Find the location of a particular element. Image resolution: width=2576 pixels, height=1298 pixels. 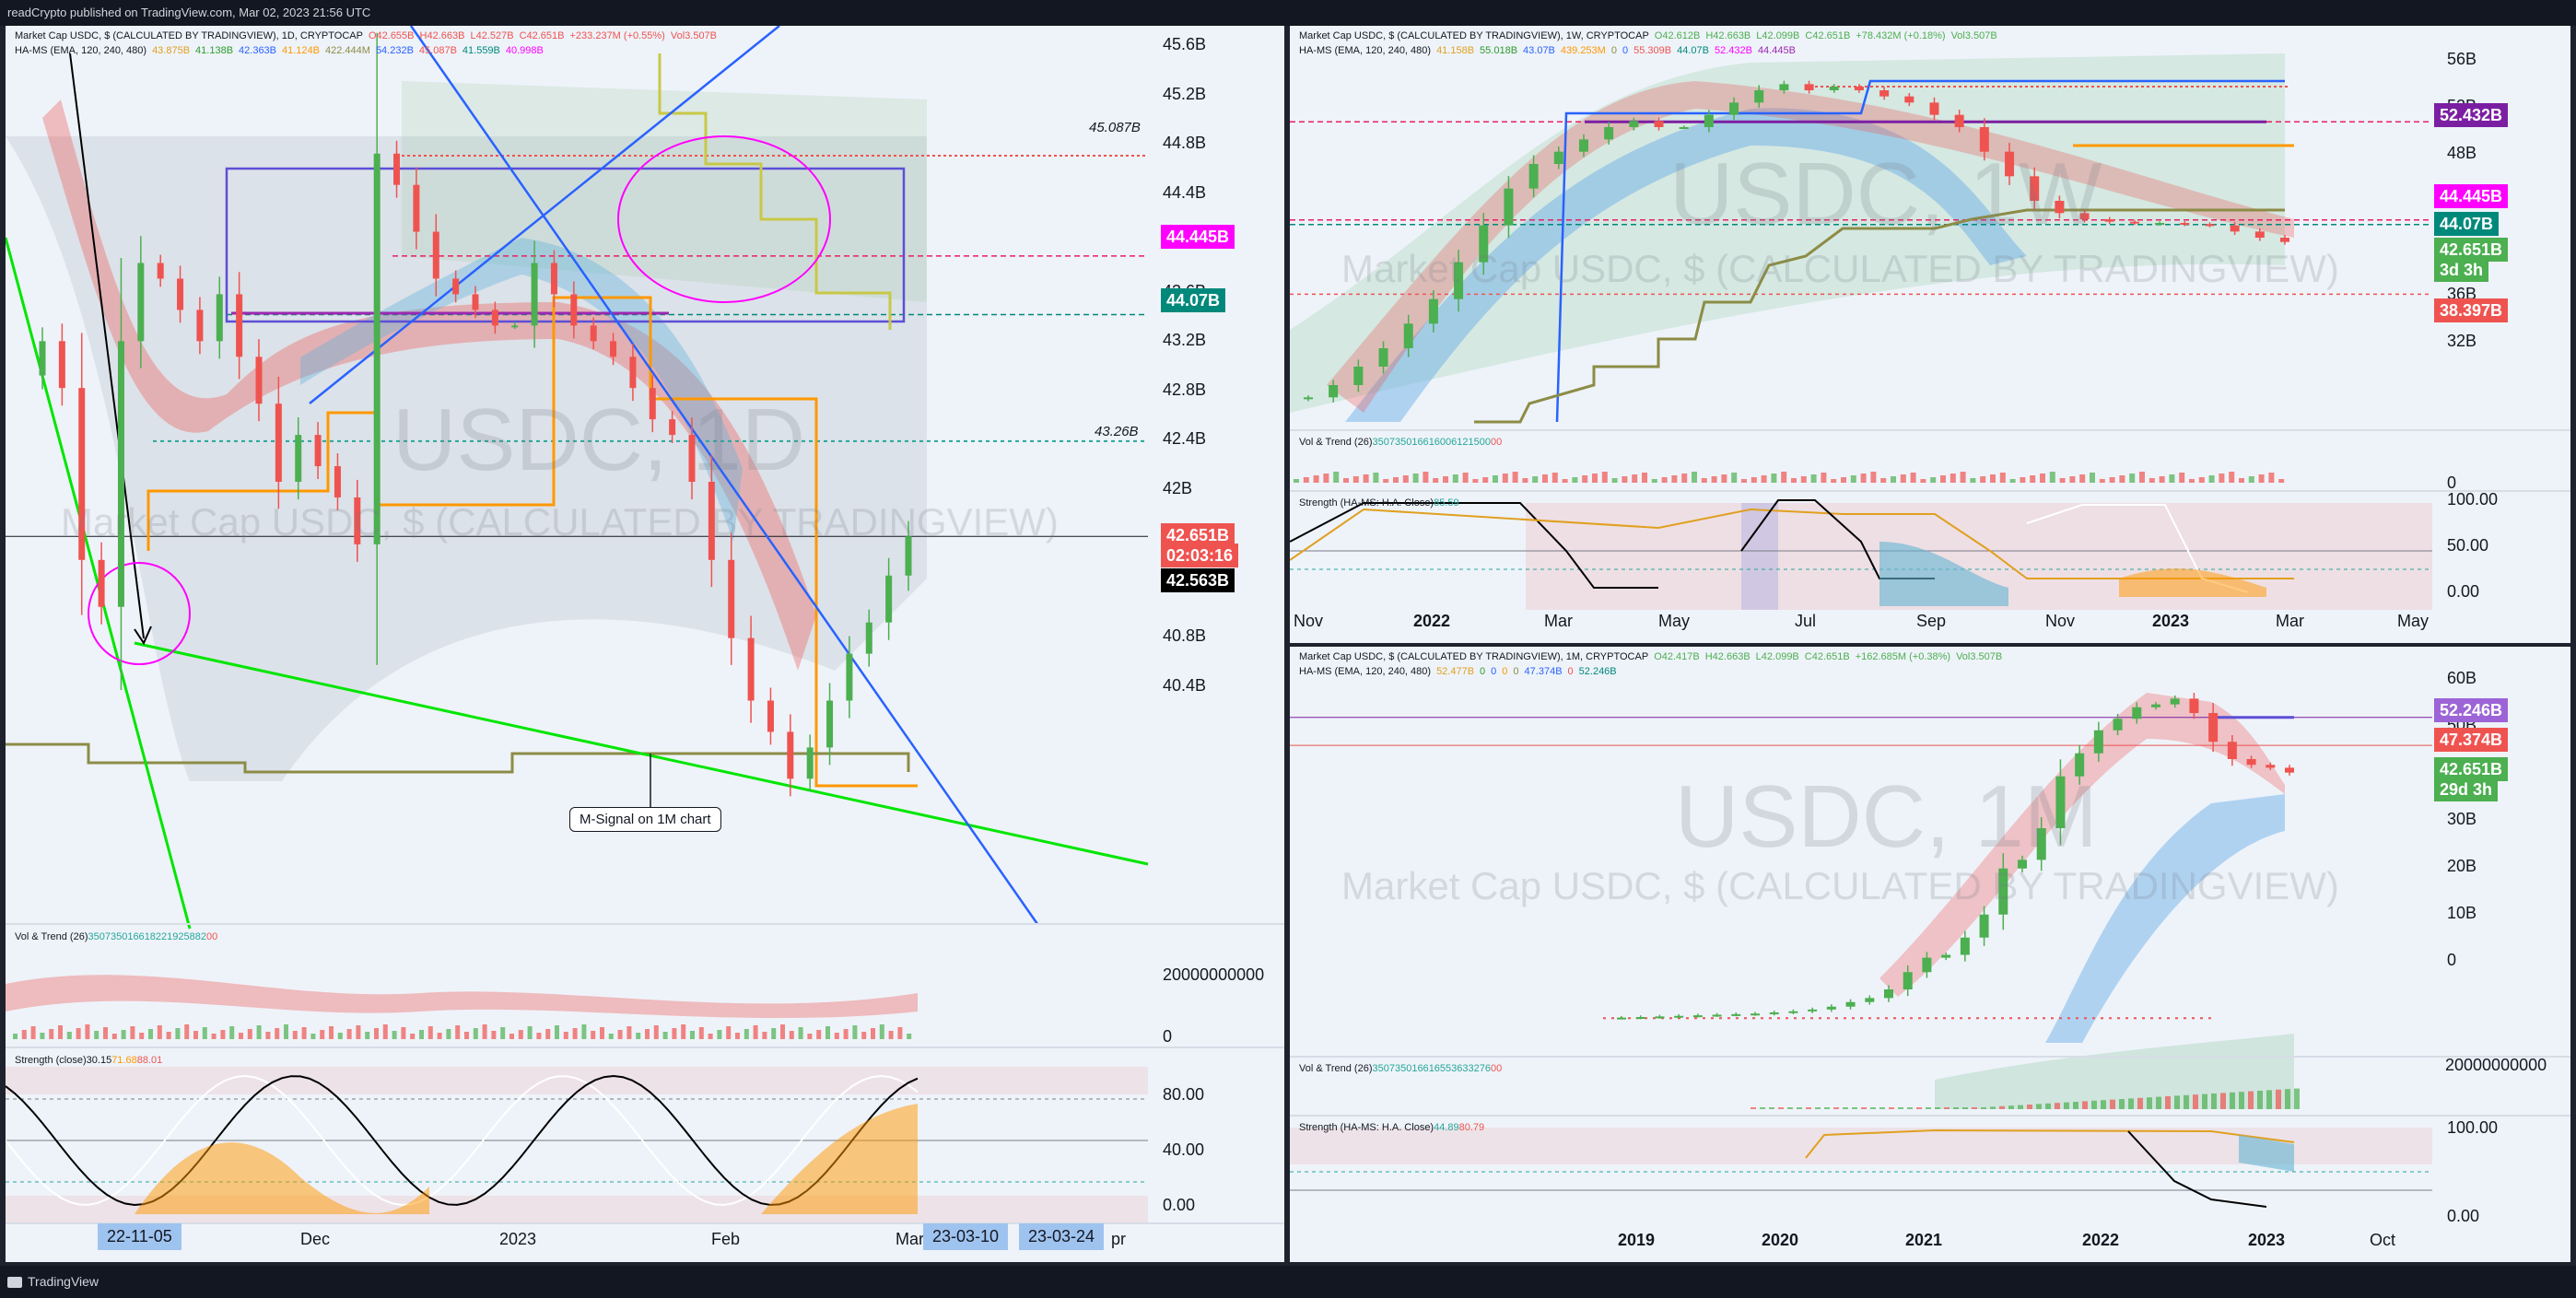

header-value: 55.018B is located at coordinates (1499, 50).